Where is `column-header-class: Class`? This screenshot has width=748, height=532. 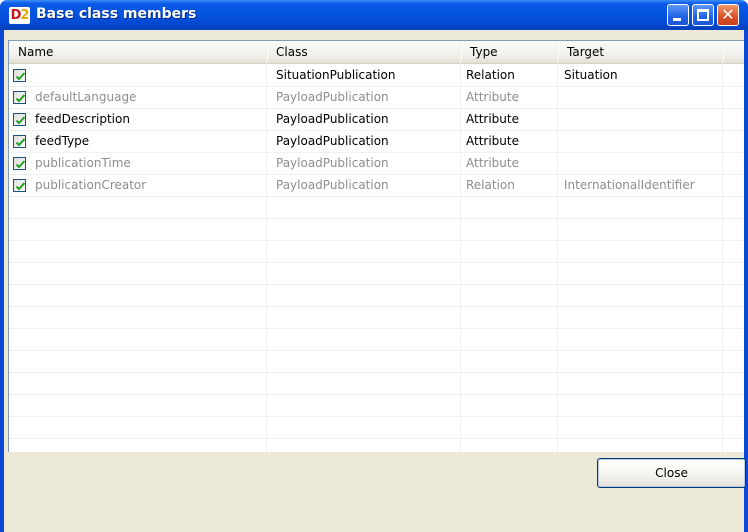
column-header-class: Class is located at coordinates (363, 52).